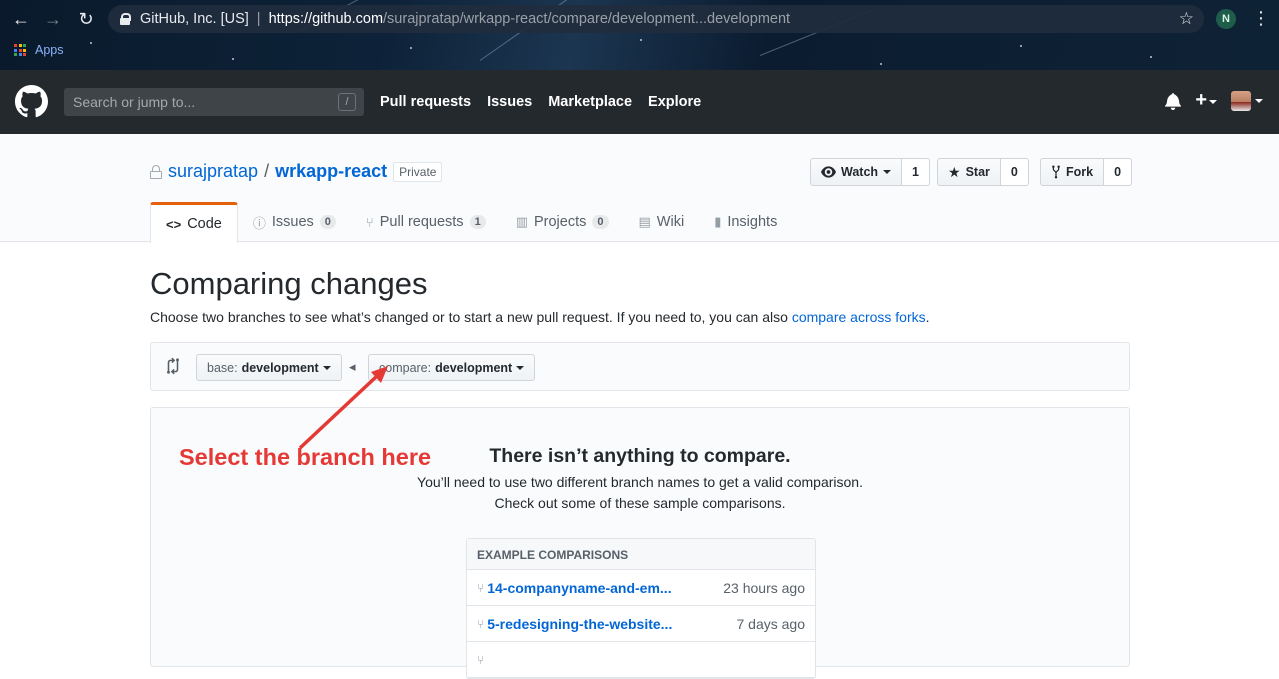  What do you see at coordinates (860, 172) in the screenshot?
I see `watch-label: Watch` at bounding box center [860, 172].